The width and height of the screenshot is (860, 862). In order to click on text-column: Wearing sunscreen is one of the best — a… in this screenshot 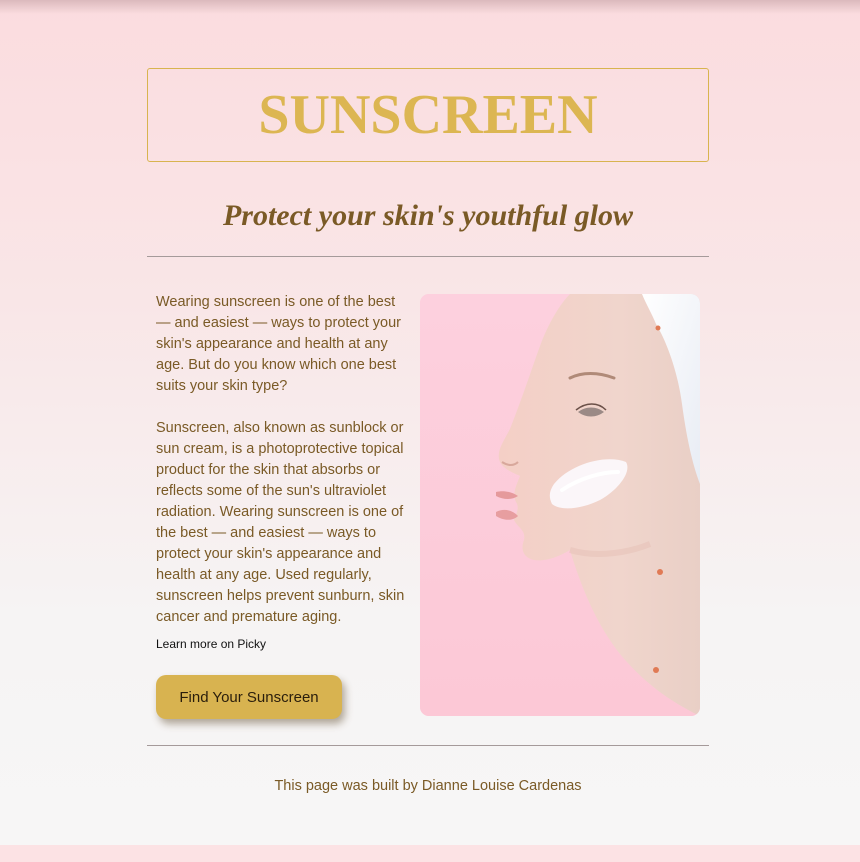, I will do `click(283, 472)`.